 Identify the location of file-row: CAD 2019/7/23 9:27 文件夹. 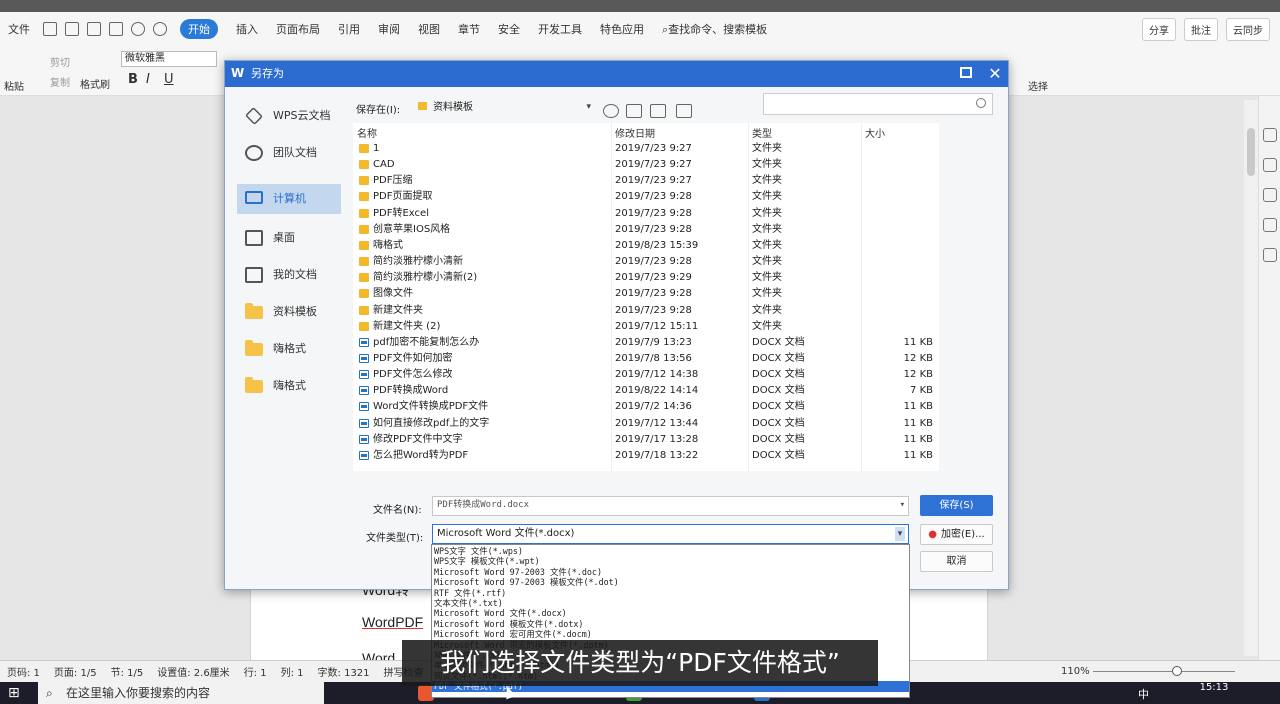
(646, 165).